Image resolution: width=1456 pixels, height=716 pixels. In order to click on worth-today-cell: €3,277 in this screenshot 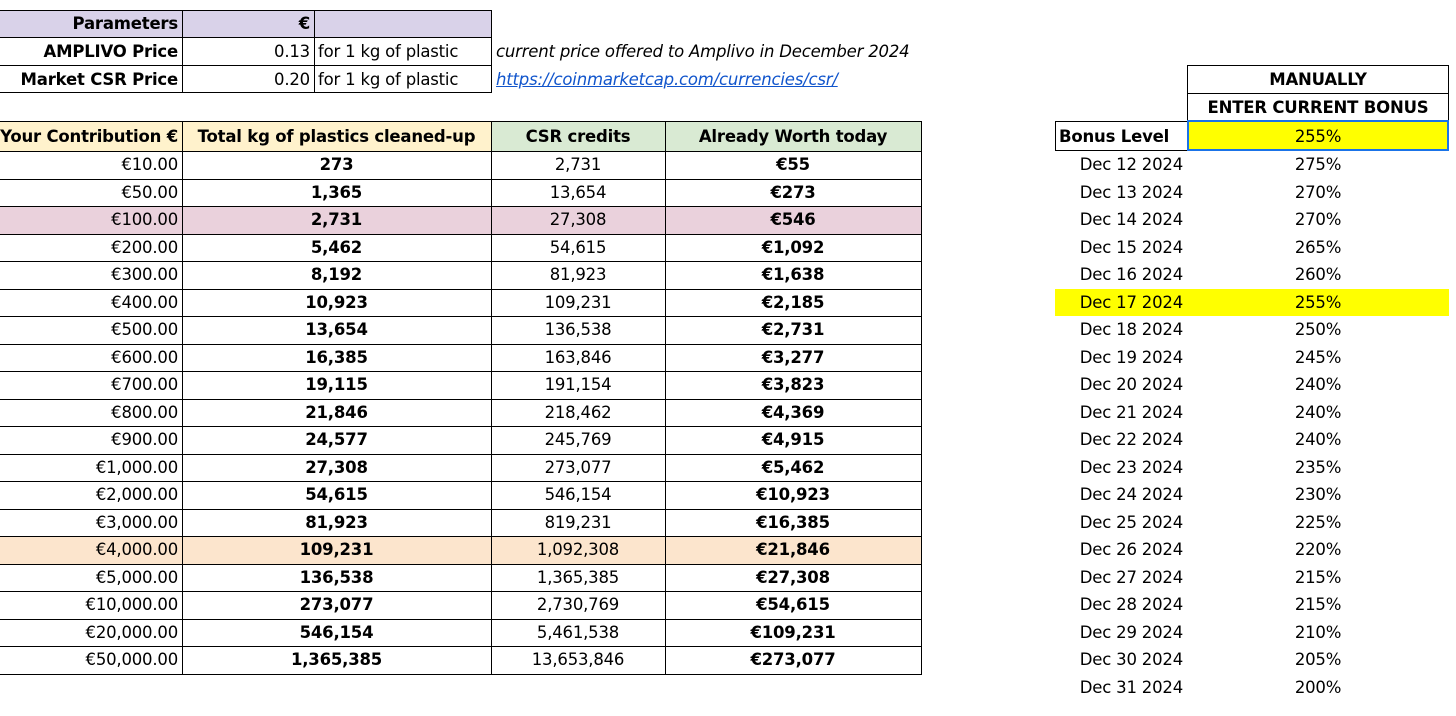, I will do `click(793, 358)`.